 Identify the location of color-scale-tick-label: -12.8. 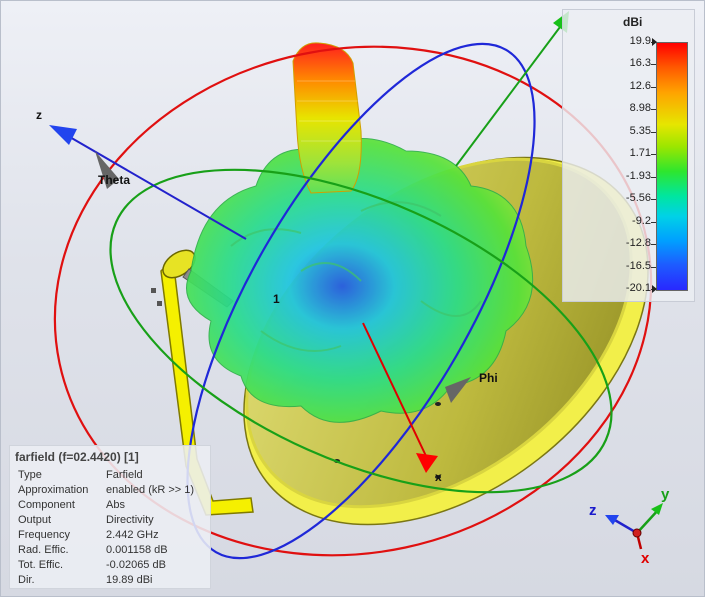
(638, 243).